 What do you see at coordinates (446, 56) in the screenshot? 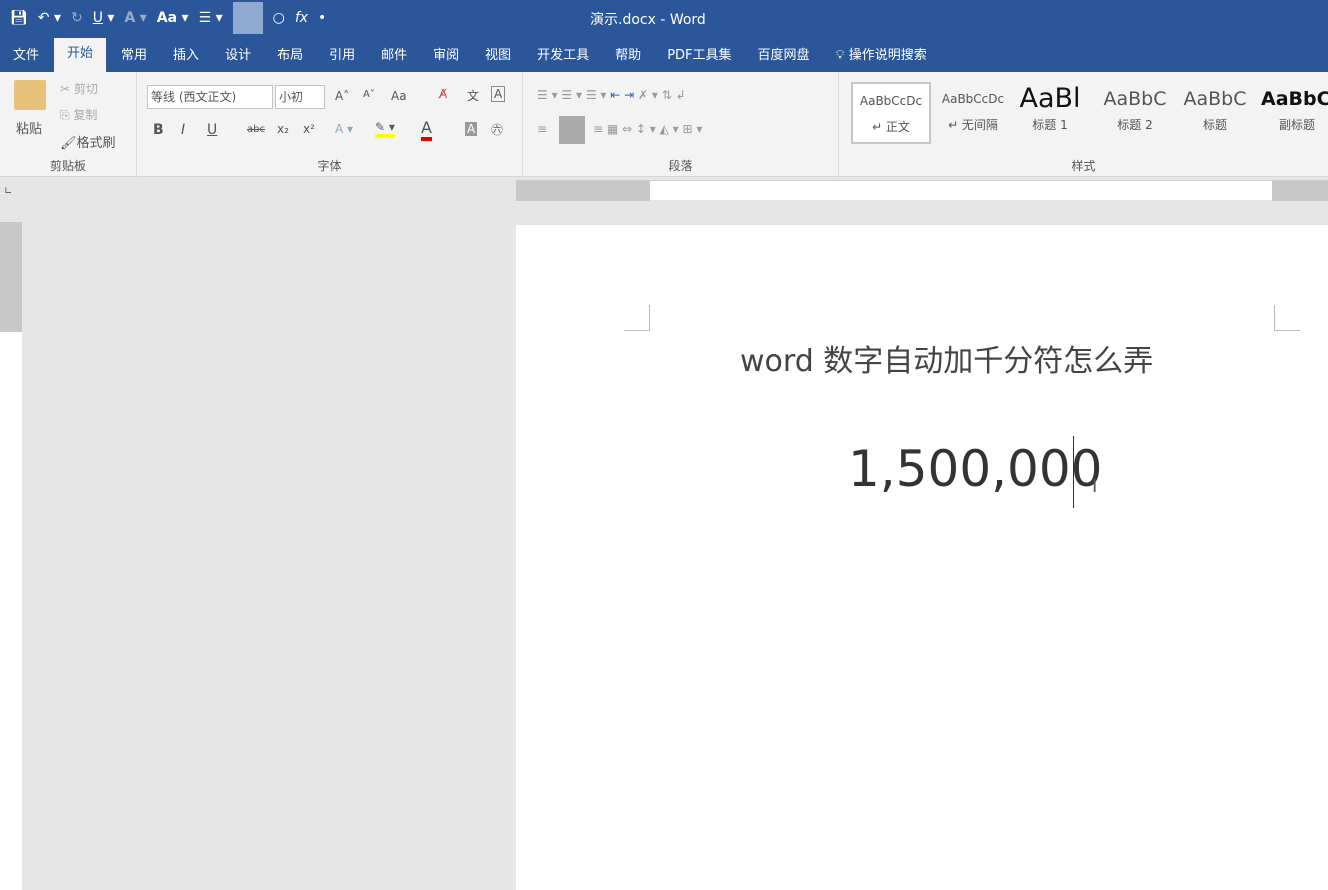
I see `tab-review: 审阅` at bounding box center [446, 56].